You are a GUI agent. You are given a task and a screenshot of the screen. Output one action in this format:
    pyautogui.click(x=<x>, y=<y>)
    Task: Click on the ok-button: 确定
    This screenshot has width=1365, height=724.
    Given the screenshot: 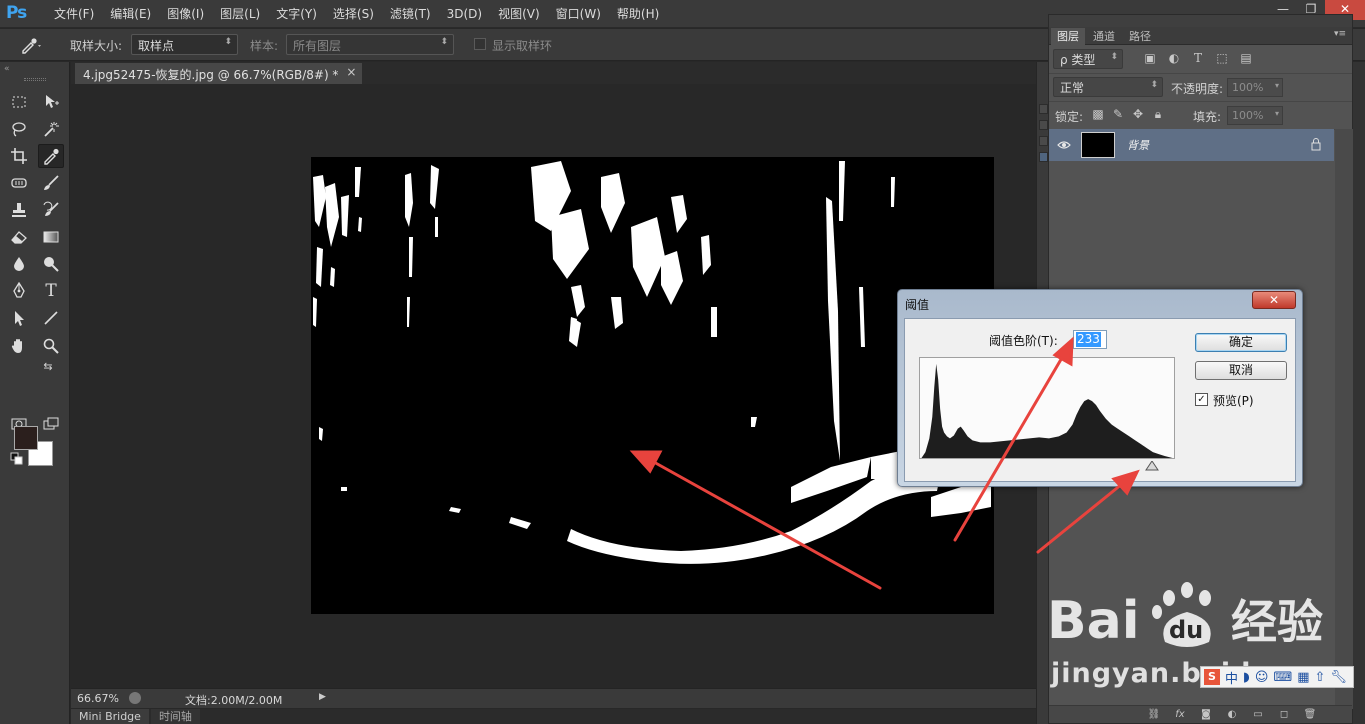 What is the action you would take?
    pyautogui.click(x=1241, y=342)
    